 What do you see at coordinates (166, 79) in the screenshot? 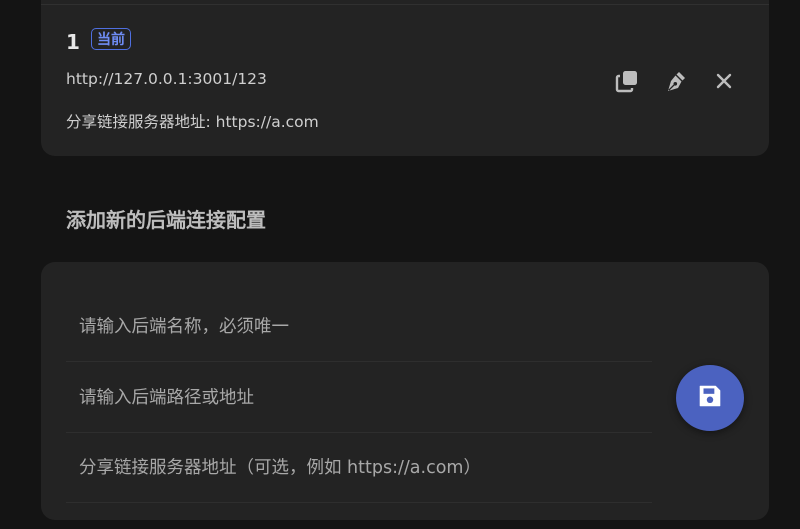
I see `entry-url: http://127.0.0.1:3001/123` at bounding box center [166, 79].